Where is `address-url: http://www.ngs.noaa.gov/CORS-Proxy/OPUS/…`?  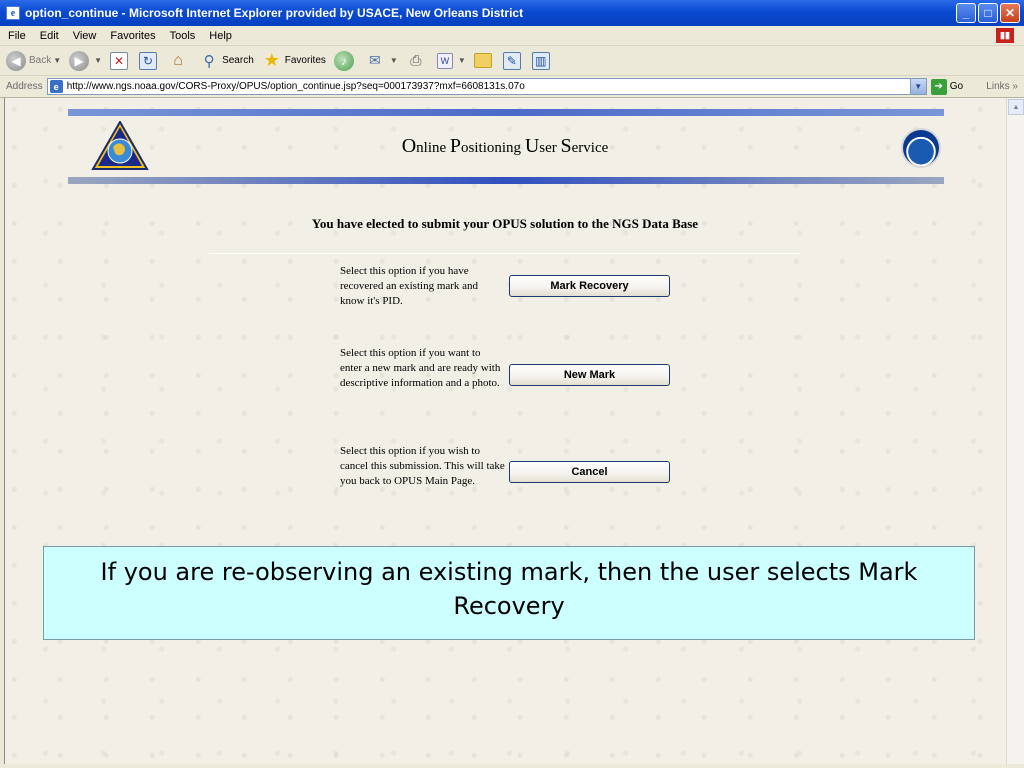
address-url: http://www.ngs.noaa.gov/CORS-Proxy/OPUS/… is located at coordinates (295, 86).